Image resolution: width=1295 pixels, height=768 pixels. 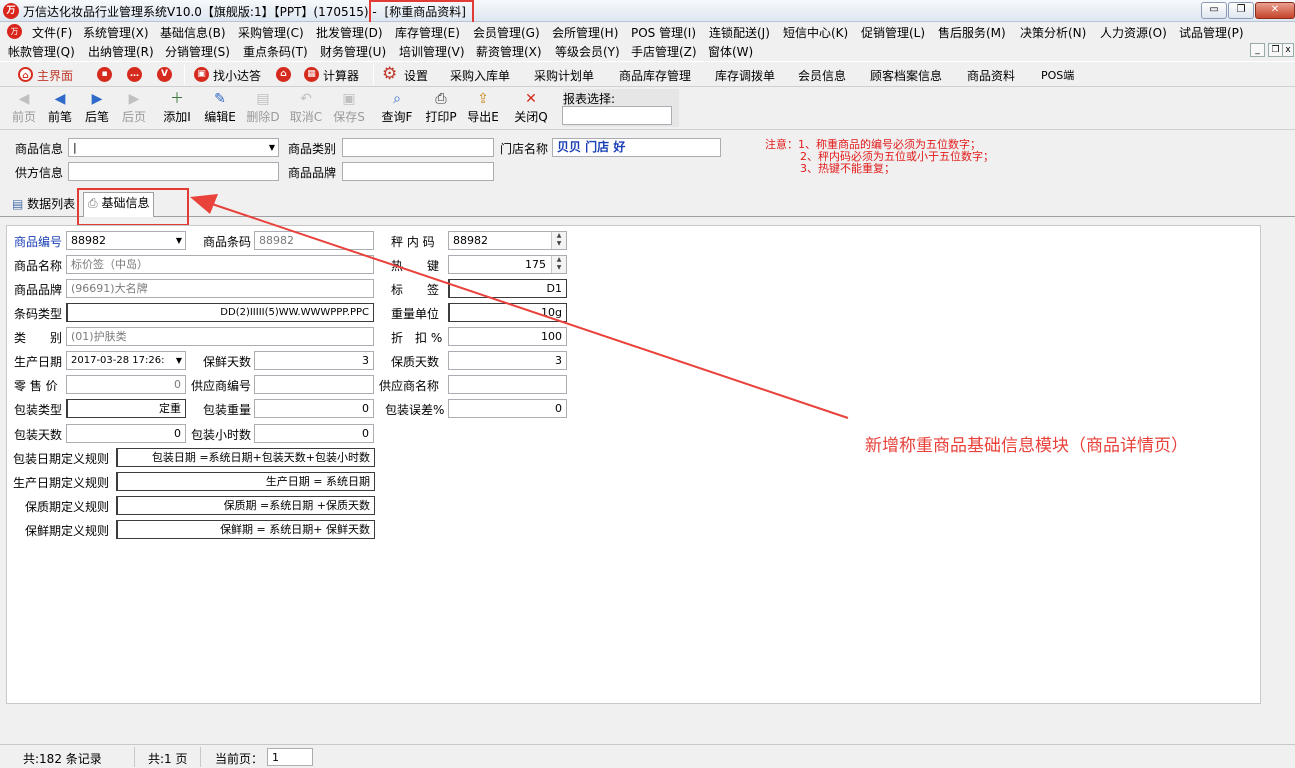 I want to click on current-page-label: 当前页：, so click(x=239, y=759).